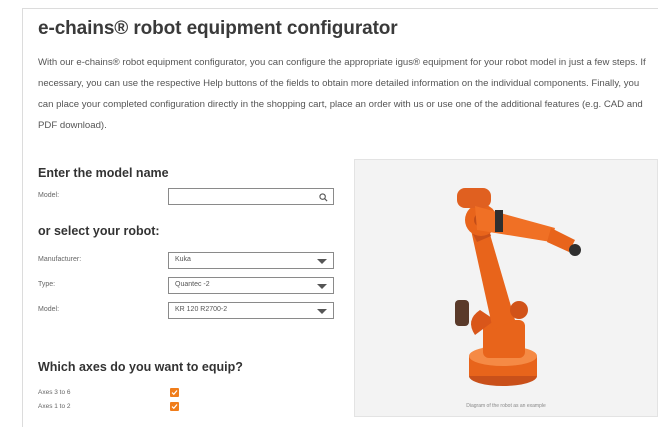  I want to click on type-label: Type:, so click(47, 284).